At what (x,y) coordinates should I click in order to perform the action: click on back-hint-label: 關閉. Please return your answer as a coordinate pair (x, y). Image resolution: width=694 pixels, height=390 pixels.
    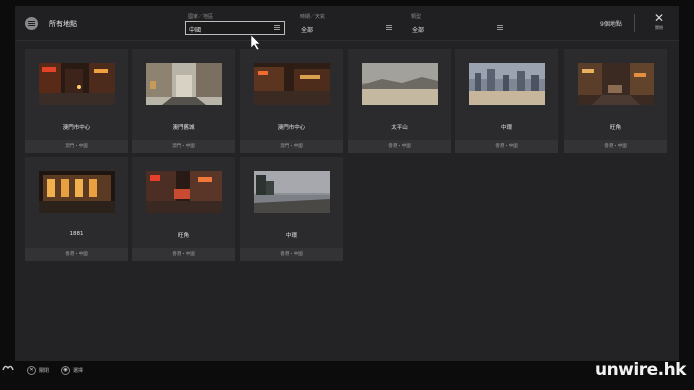
    Looking at the image, I should click on (44, 371).